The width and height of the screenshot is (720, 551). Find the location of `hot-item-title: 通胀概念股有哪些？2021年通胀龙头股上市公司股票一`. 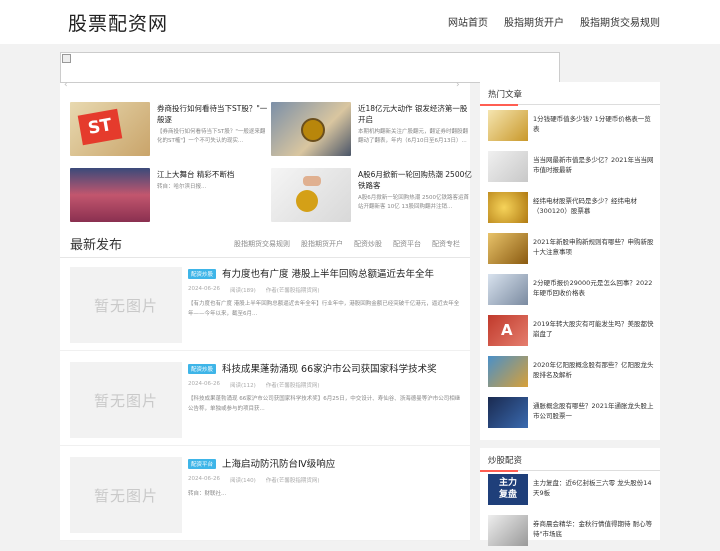

hot-item-title: 通胀概念股有哪些？2021年通胀龙头股上市公司股票一 is located at coordinates (594, 411).